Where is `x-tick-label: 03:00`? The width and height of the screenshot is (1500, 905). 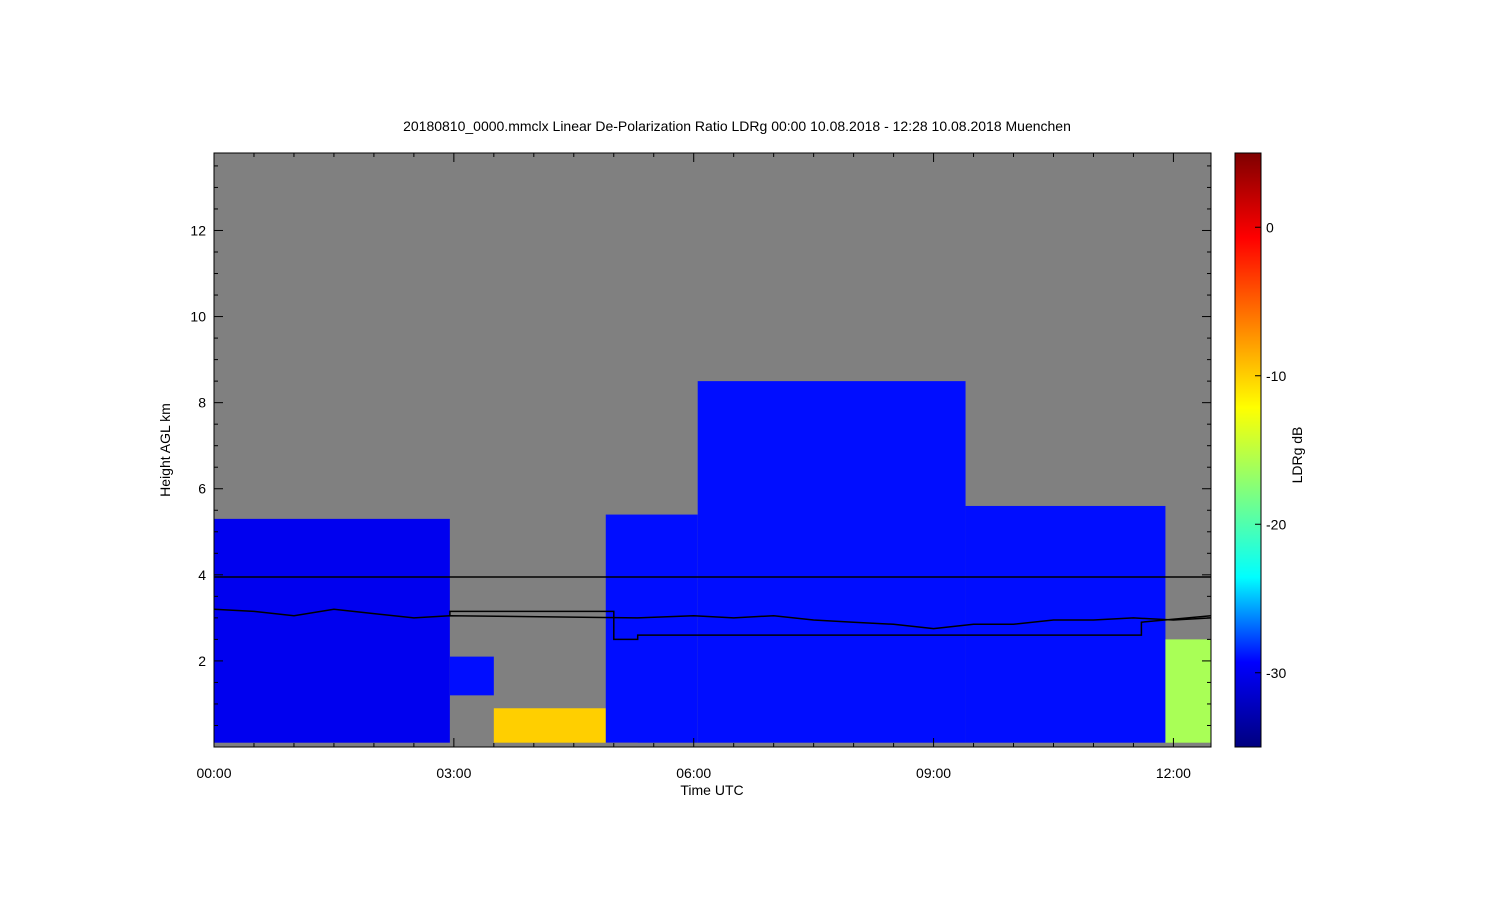 x-tick-label: 03:00 is located at coordinates (453, 773).